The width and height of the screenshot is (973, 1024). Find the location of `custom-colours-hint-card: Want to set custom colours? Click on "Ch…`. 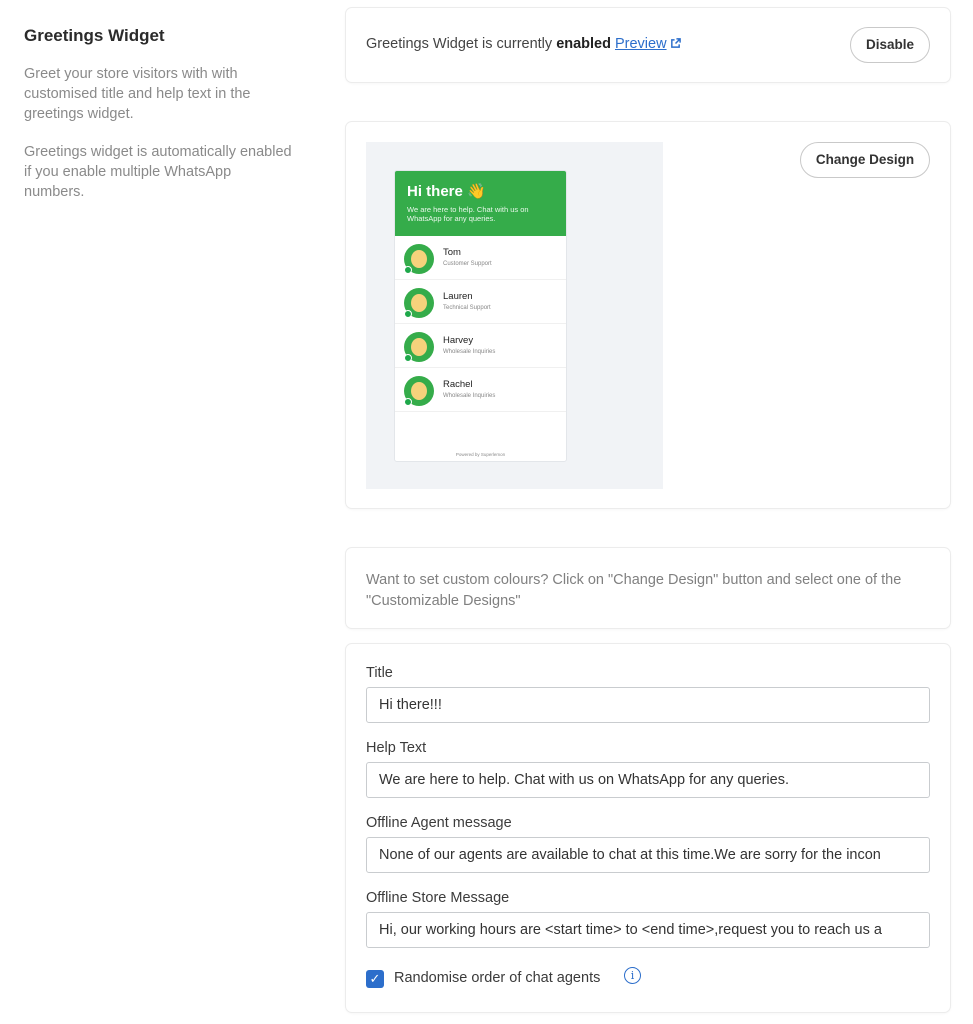

custom-colours-hint-card: Want to set custom colours? Click on "Ch… is located at coordinates (648, 588).